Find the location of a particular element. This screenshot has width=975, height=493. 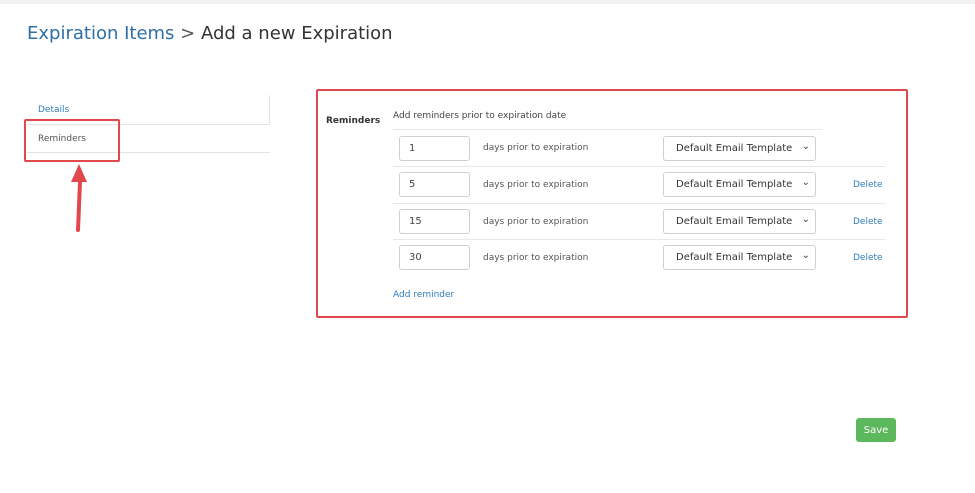

top-strip is located at coordinates (487, 2).